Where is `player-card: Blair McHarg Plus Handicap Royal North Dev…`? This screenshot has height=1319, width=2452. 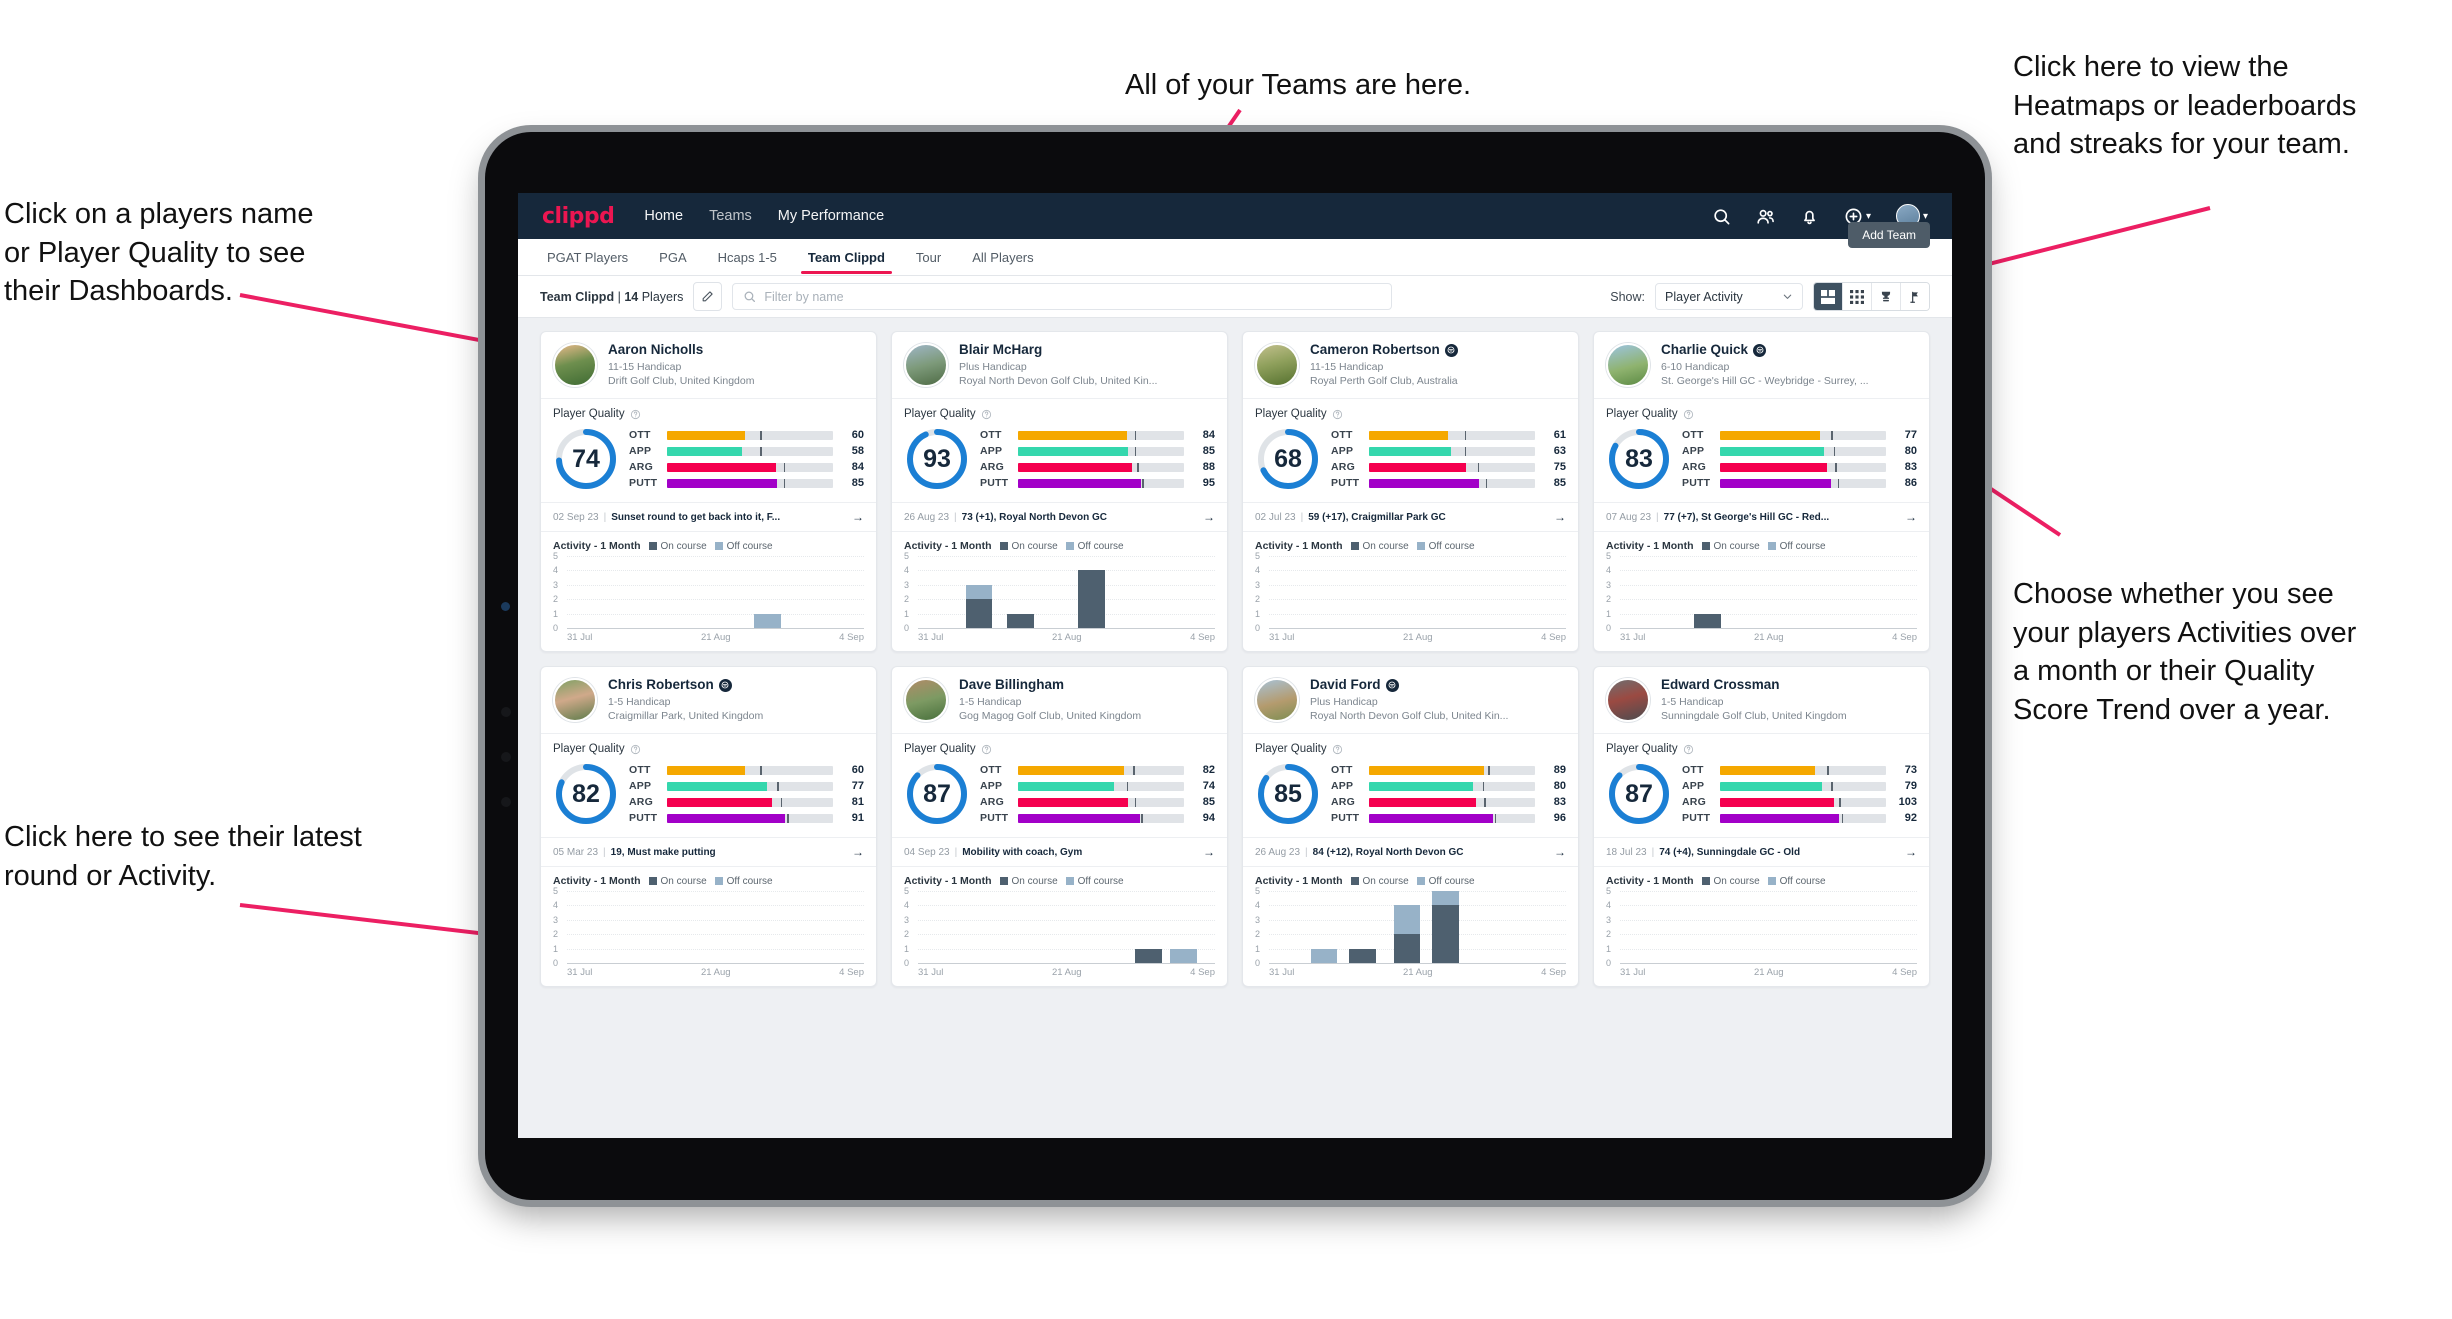
player-card: Blair McHarg Plus Handicap Royal North Dev… is located at coordinates (1059, 491).